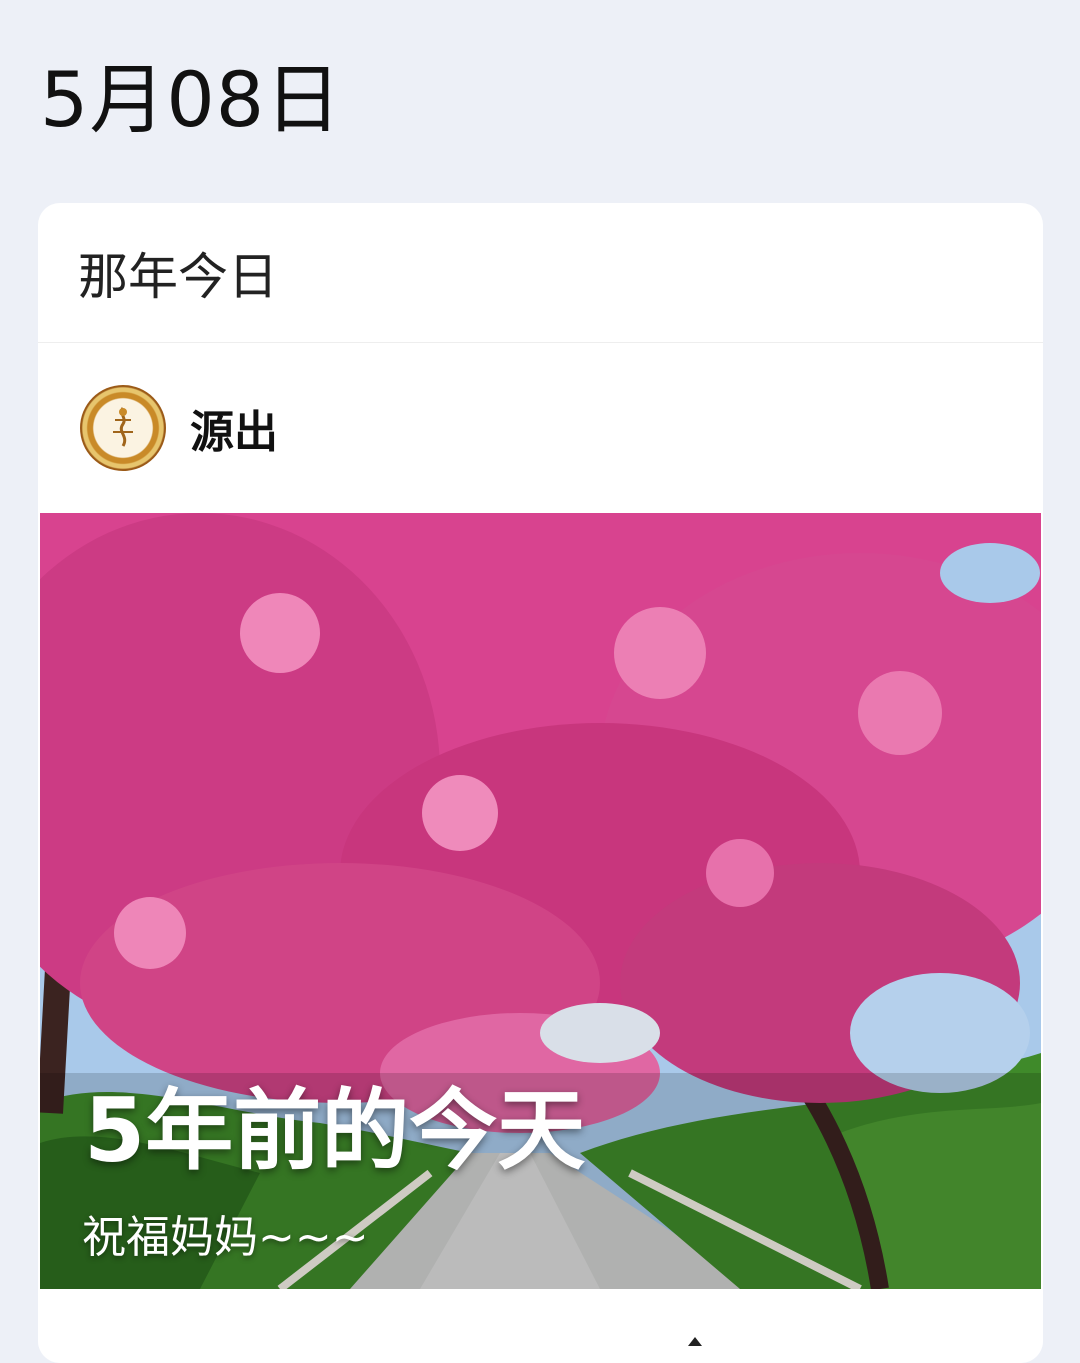  I want to click on caret-up-icon, so click(695, 1341).